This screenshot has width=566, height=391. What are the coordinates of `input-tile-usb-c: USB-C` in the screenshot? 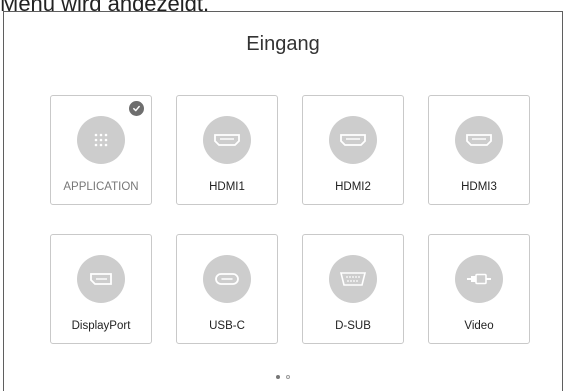 It's located at (227, 289).